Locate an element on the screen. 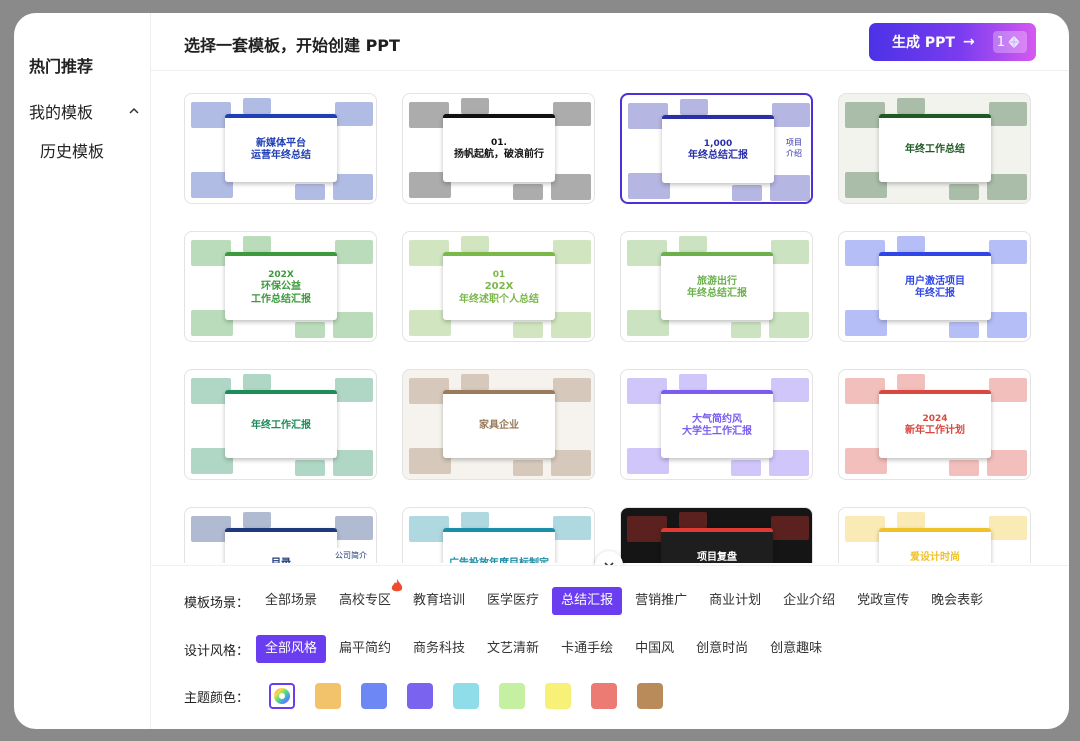  template-preview-slide: 202X 环保公益 工作总结汇报 is located at coordinates (281, 286).